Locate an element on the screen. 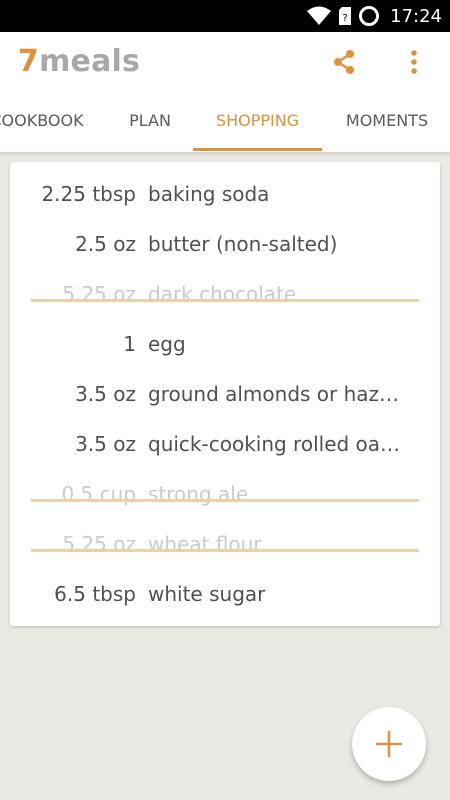  list-item: 2.5 oz butter (non-salted) is located at coordinates (225, 244).